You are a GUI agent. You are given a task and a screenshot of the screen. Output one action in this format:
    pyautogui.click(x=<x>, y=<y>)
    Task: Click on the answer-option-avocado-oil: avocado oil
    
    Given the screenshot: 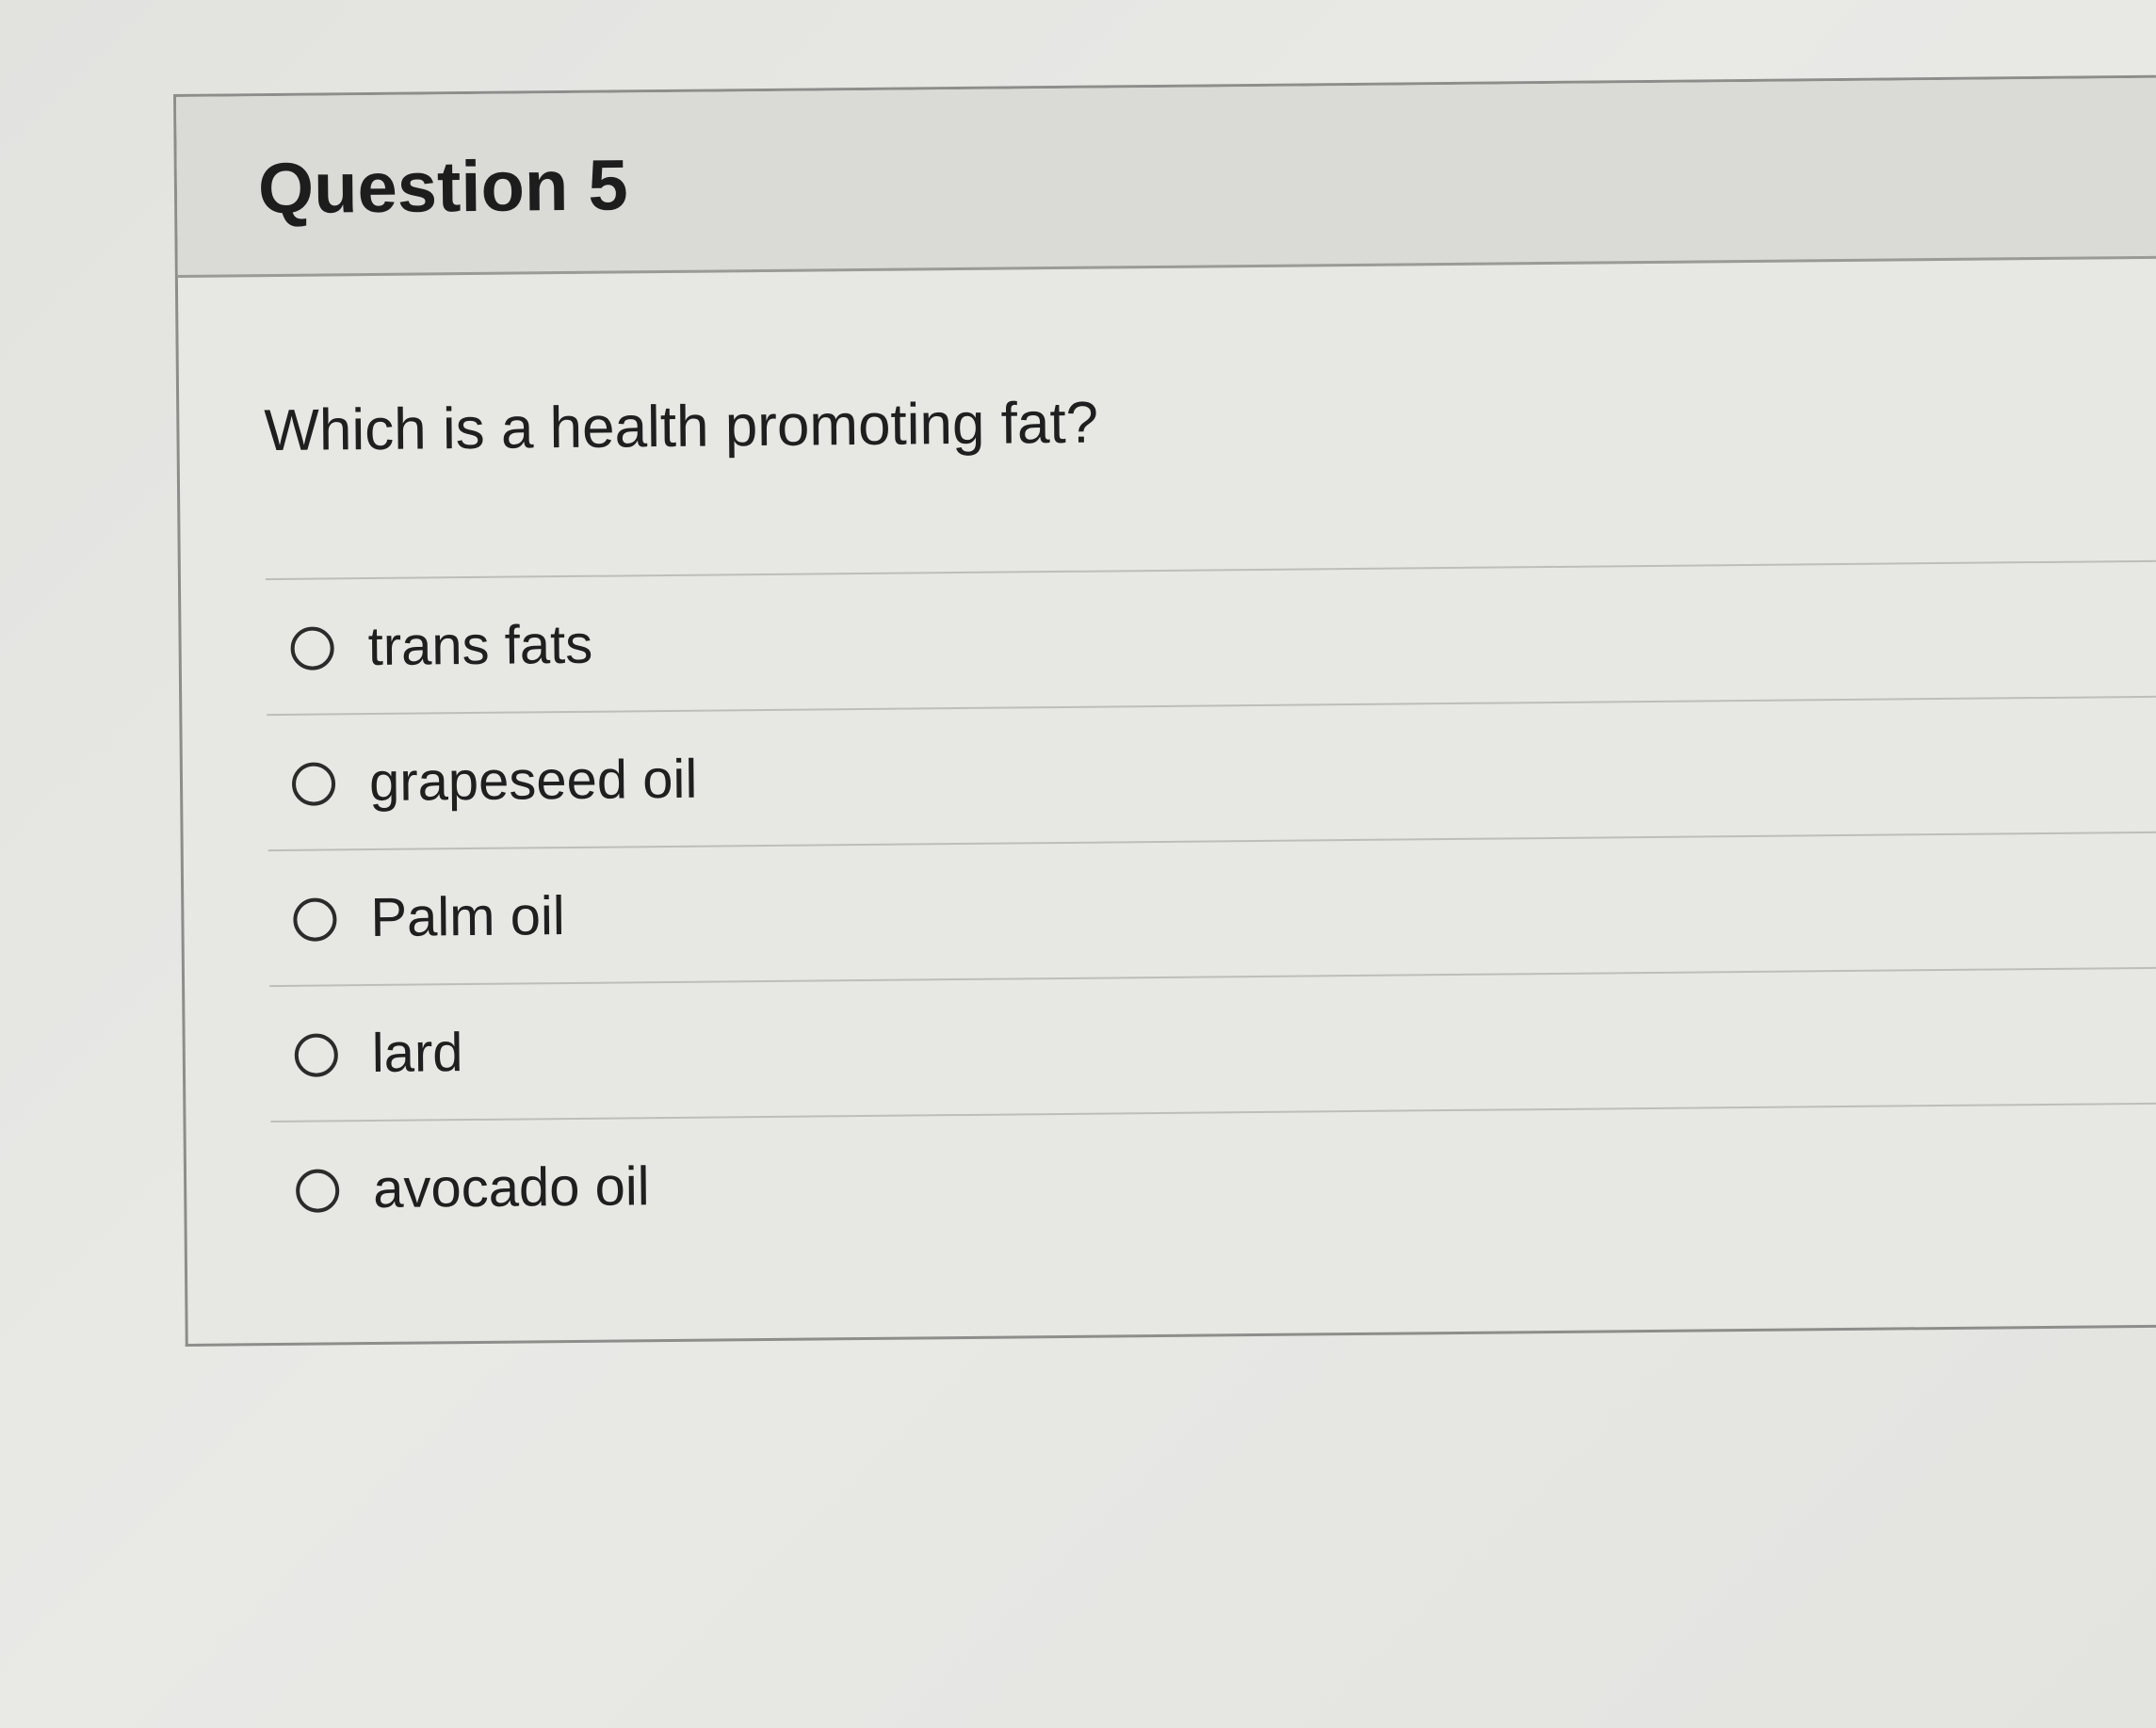 What is the action you would take?
    pyautogui.click(x=1213, y=1179)
    